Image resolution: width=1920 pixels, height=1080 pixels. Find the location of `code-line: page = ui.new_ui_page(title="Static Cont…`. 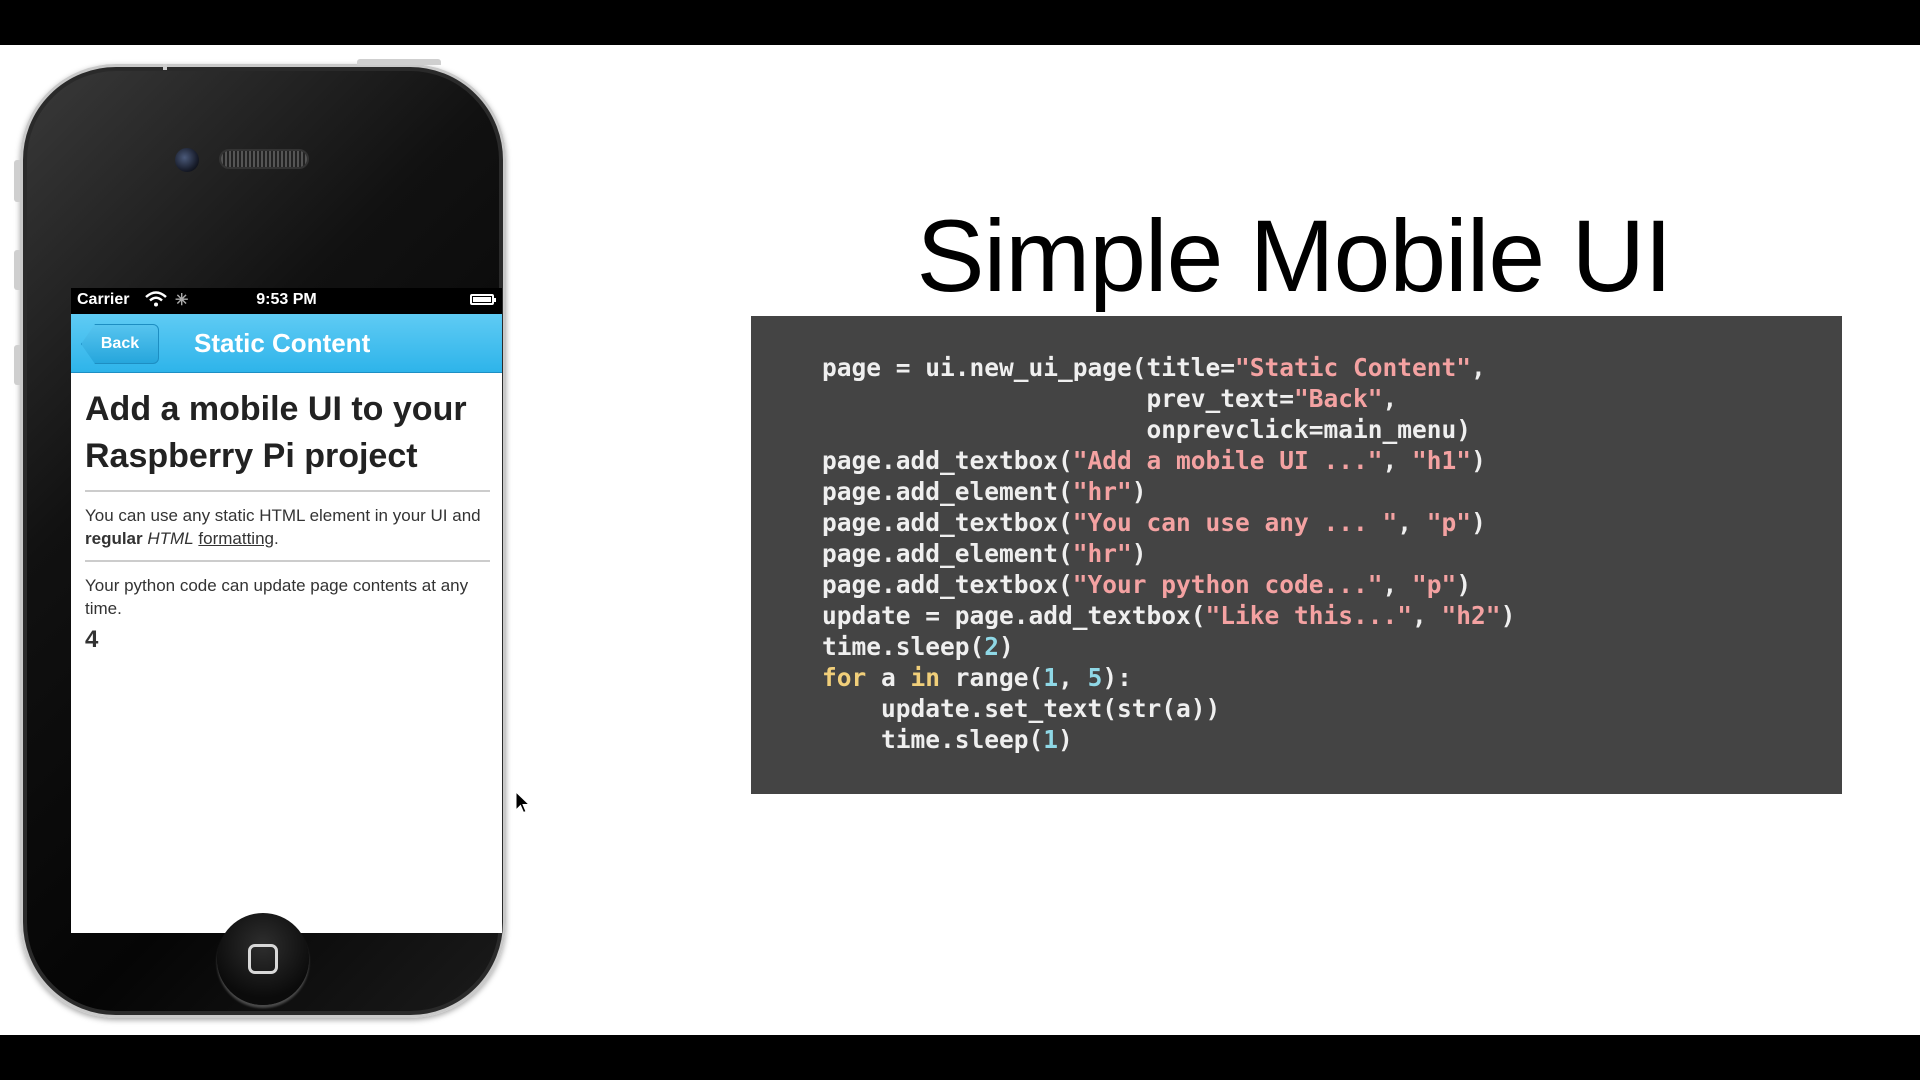

code-line: page = ui.new_ui_page(title="Static Cont… is located at coordinates (1168, 367).